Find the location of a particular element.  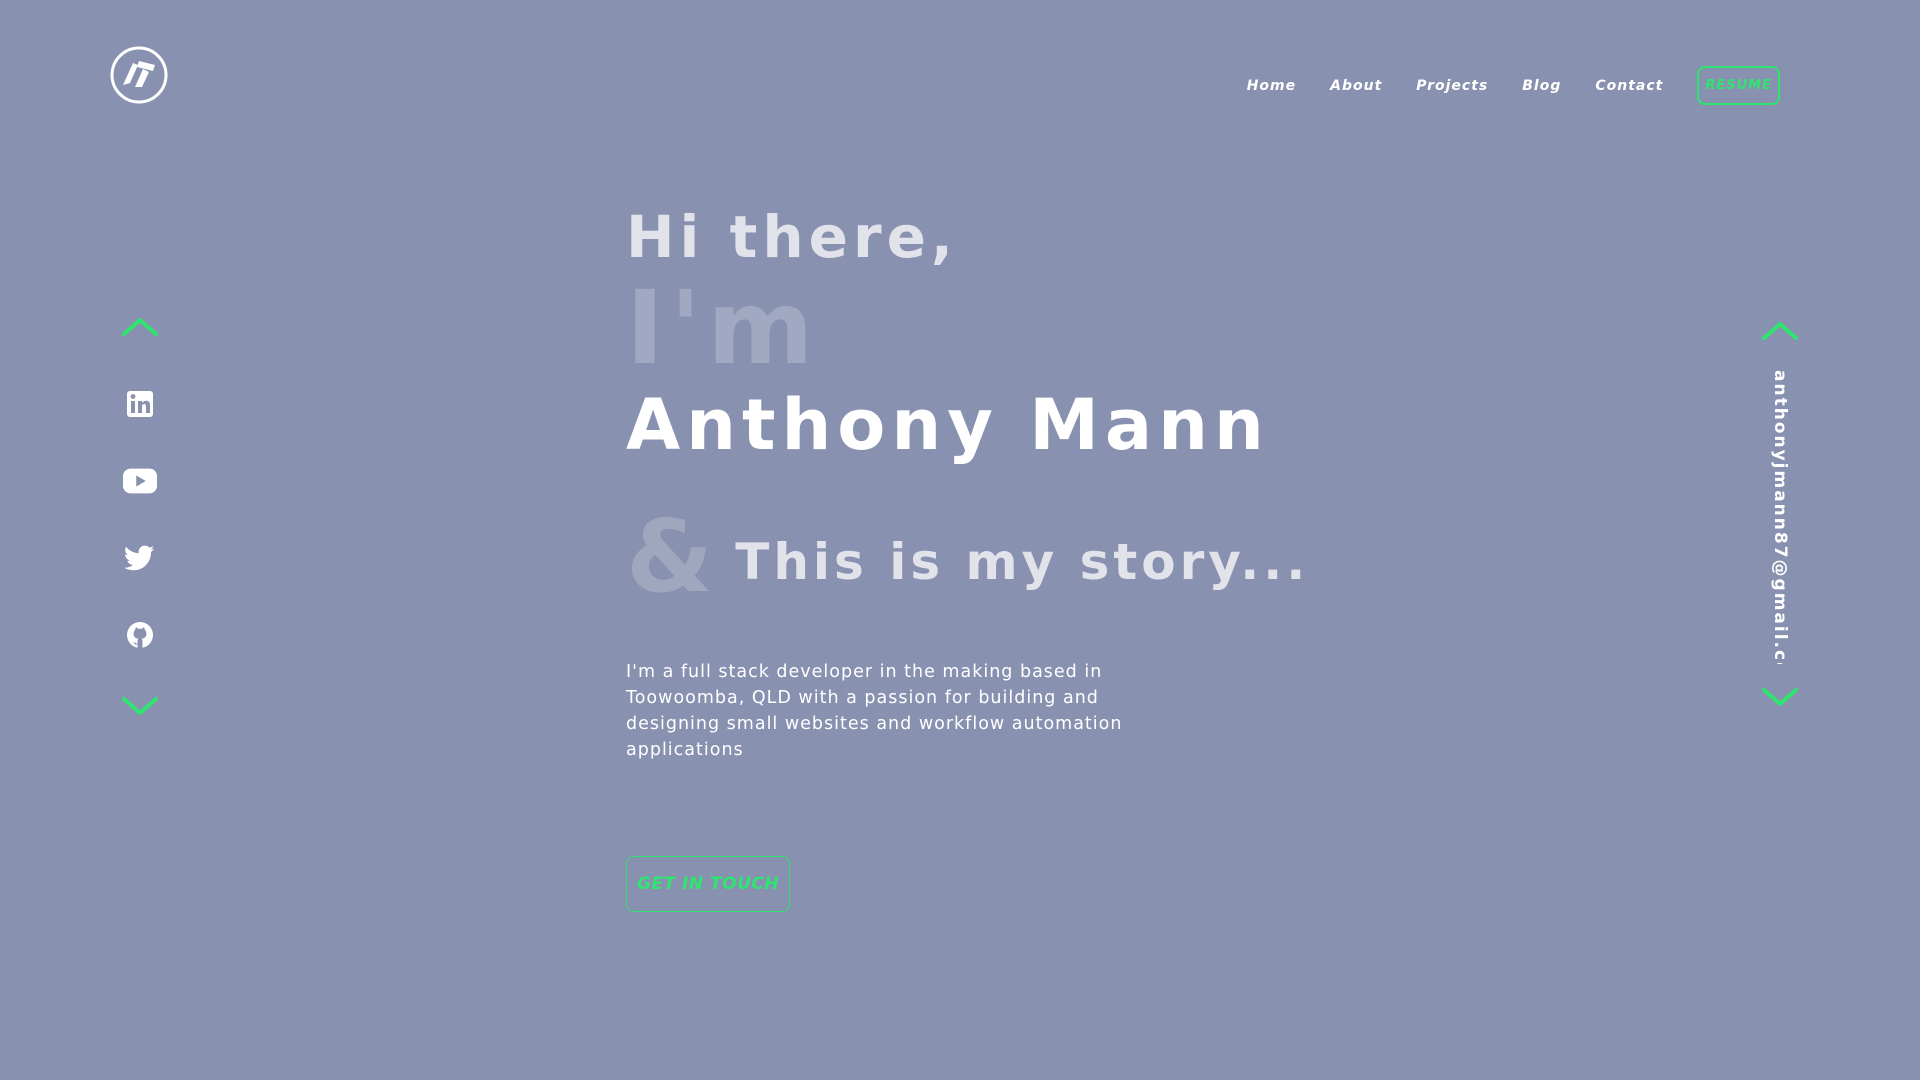

email-sidebar: anthonyjmann87@gmail.com is located at coordinates (1780, 514).